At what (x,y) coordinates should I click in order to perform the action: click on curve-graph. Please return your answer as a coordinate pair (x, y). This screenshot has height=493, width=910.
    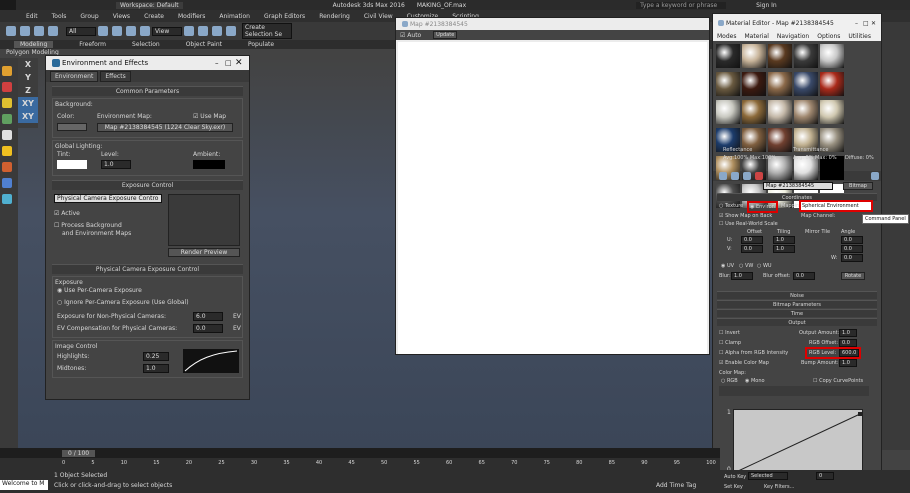
    Looking at the image, I should click on (798, 441).